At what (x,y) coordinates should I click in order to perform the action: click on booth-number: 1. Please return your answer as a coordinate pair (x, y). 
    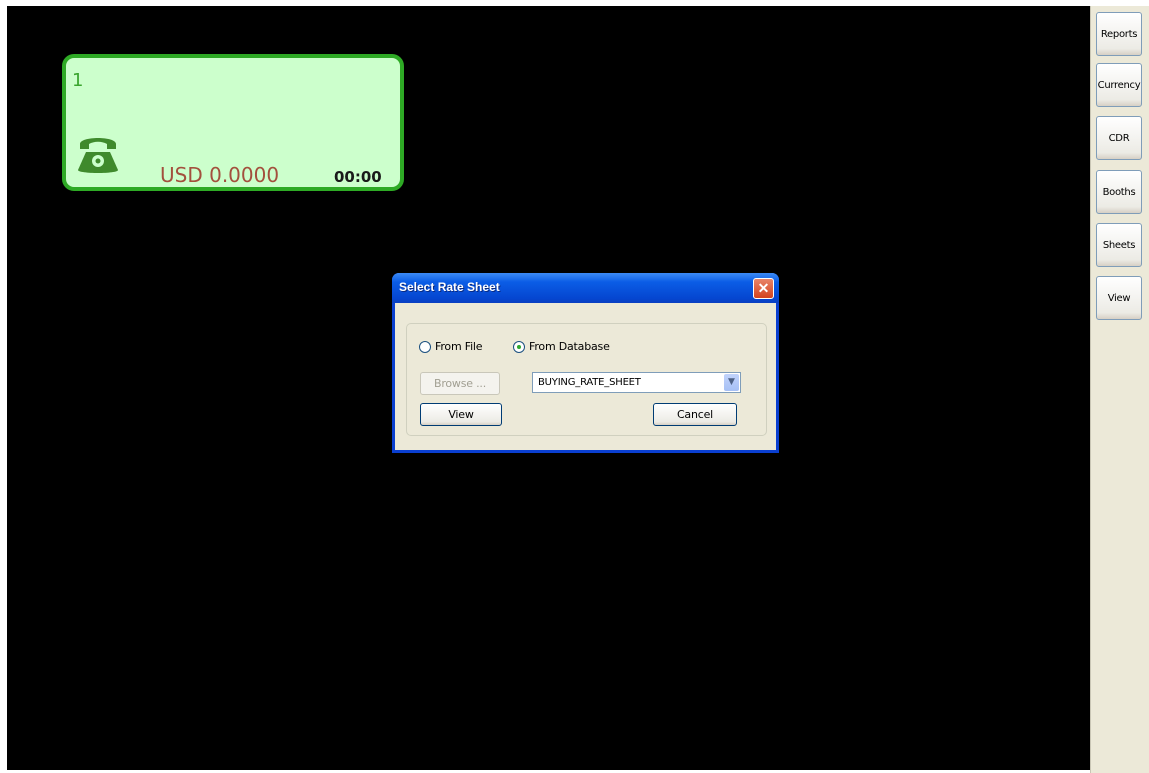
    Looking at the image, I should click on (78, 80).